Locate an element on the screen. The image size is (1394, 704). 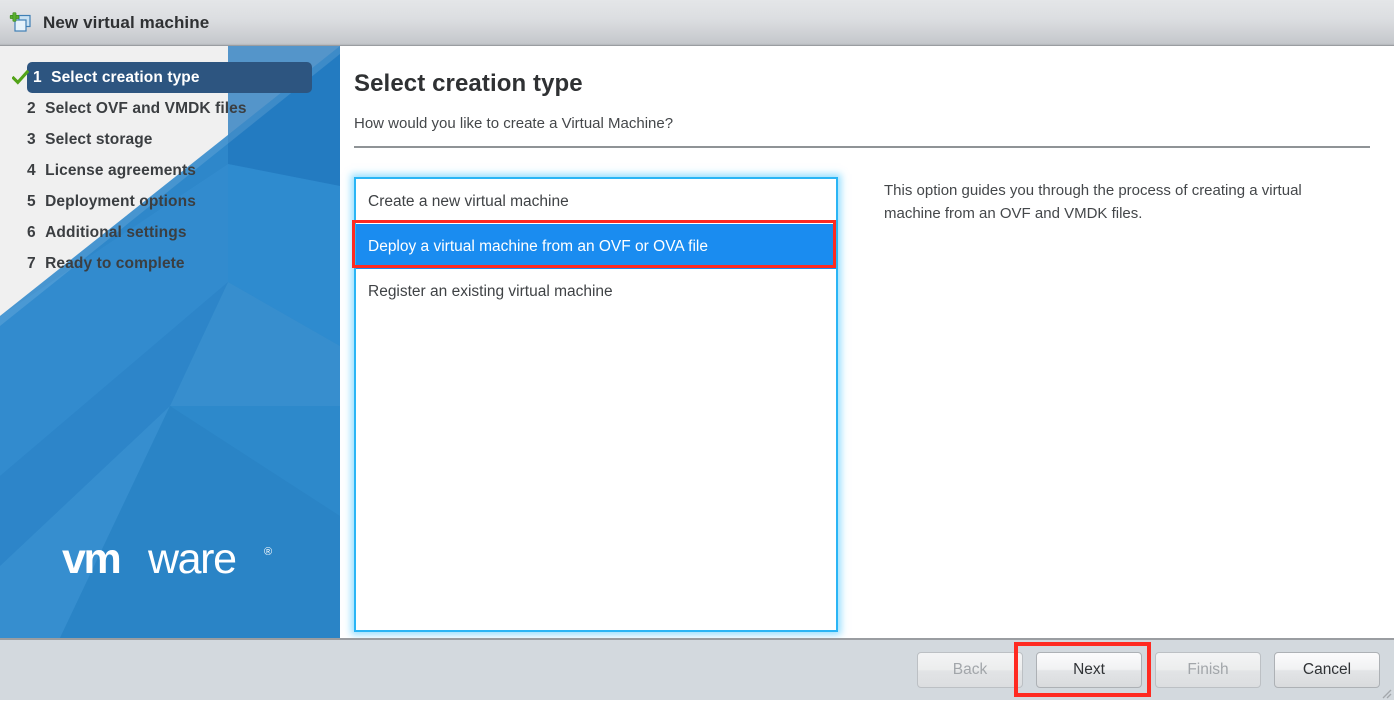
window-title: New virtual machine is located at coordinates (126, 22).